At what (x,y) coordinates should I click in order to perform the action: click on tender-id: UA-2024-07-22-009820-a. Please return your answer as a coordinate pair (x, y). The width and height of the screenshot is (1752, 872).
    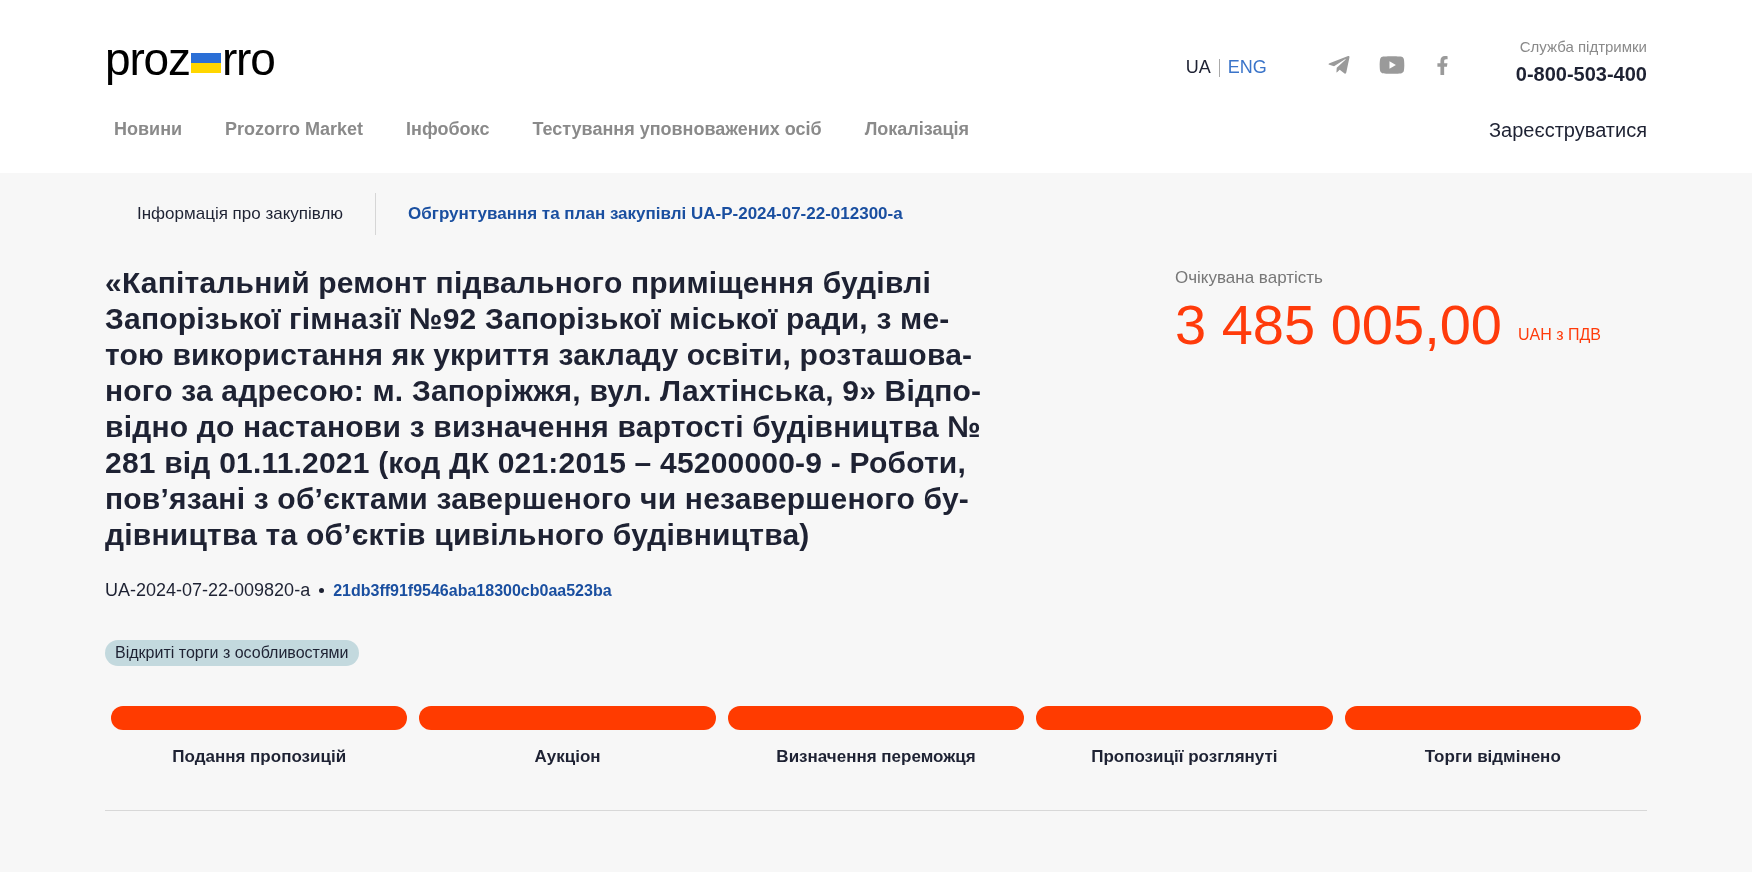
    Looking at the image, I should click on (208, 590).